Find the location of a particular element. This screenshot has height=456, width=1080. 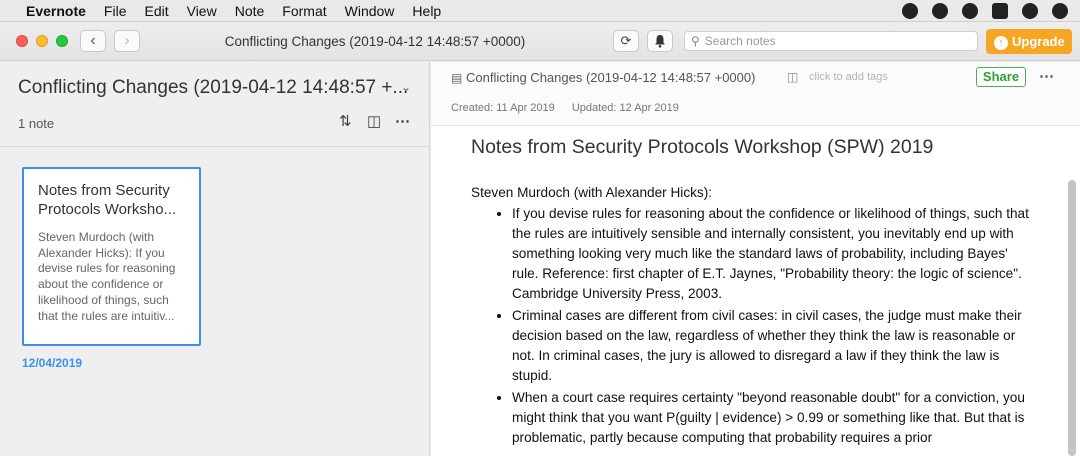

menu-window: Window is located at coordinates (370, 11).